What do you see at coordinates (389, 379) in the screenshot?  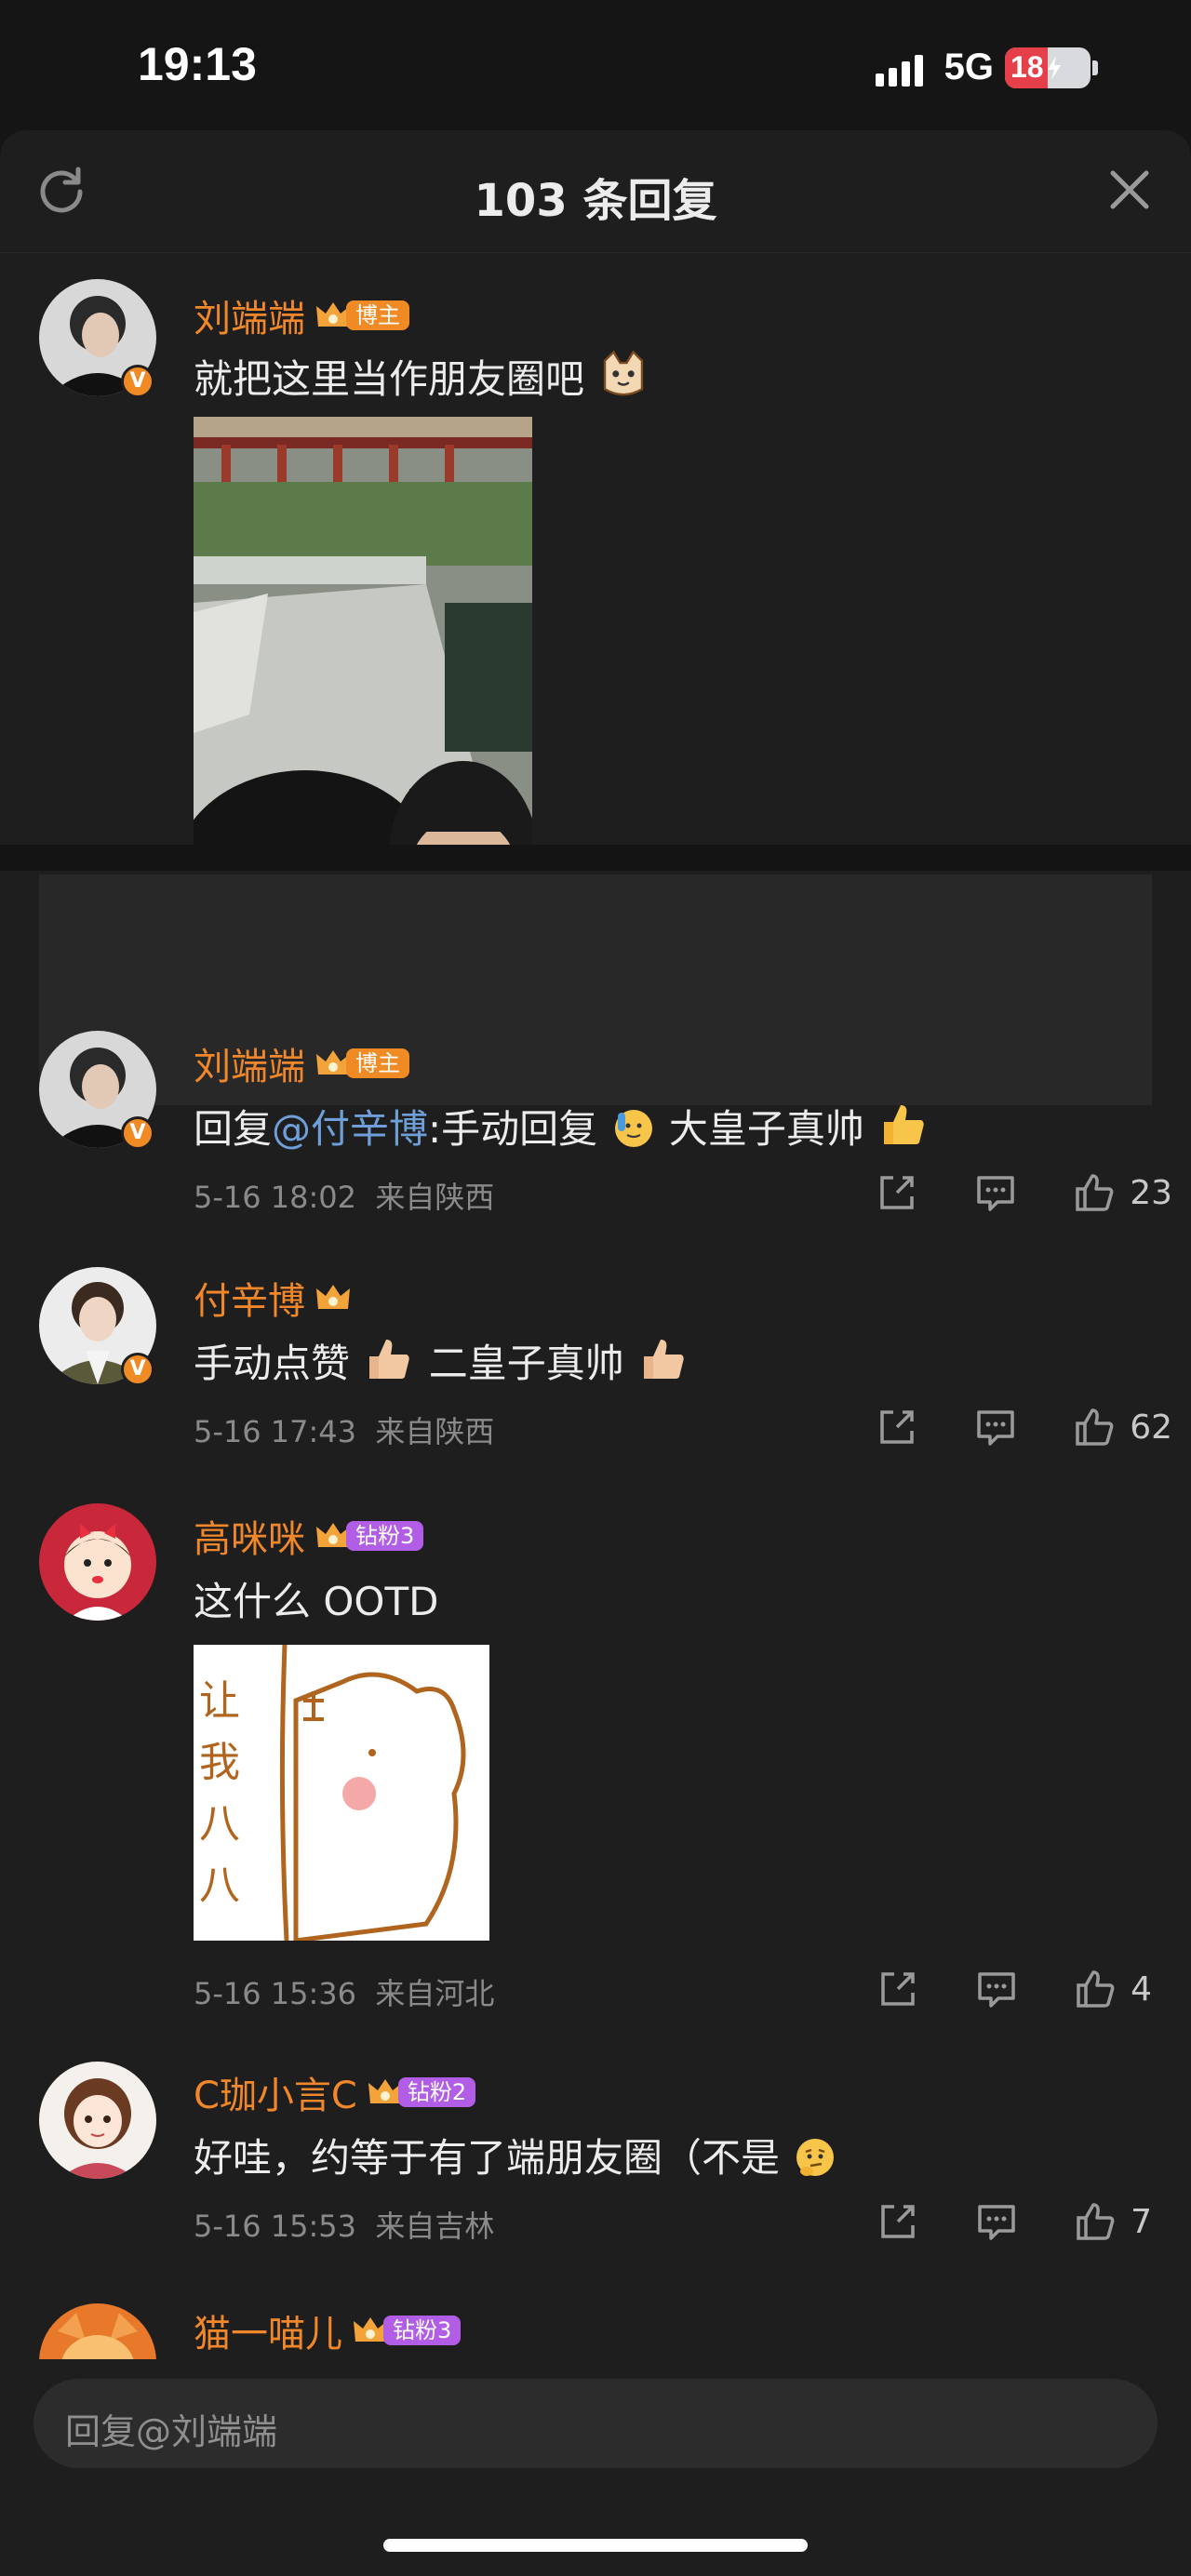 I see `comment-text-body: 就把这里当作朋友圈吧` at bounding box center [389, 379].